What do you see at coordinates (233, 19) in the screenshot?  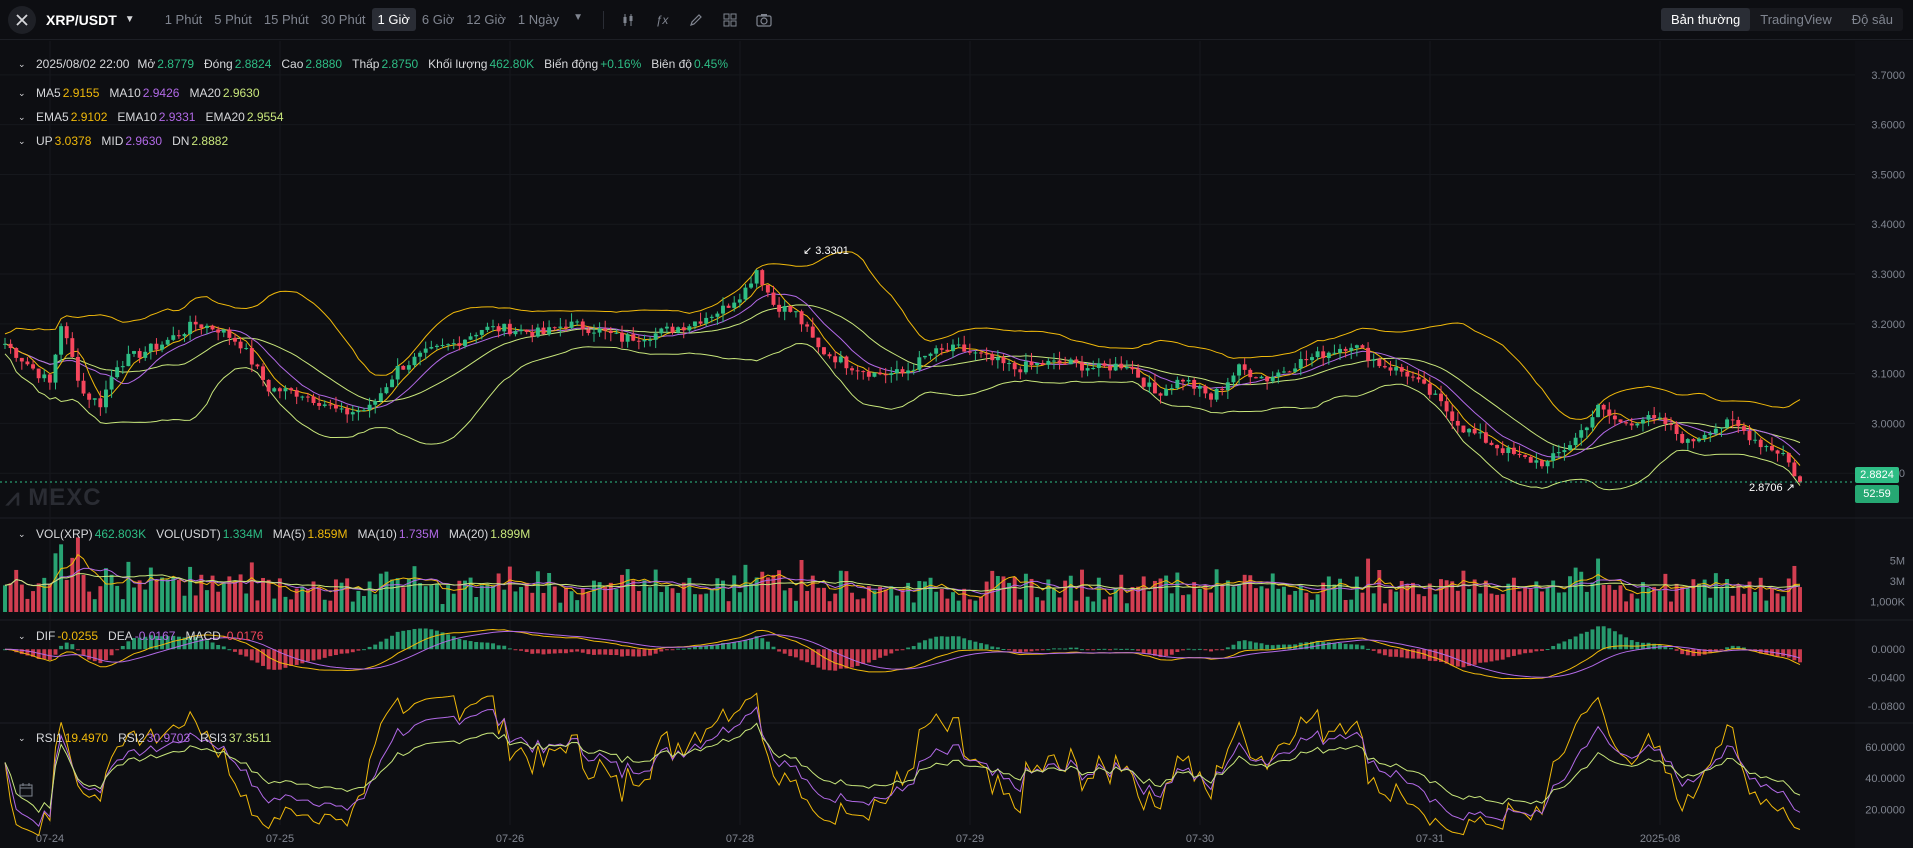 I see `timeframe-5m: 5 Phút` at bounding box center [233, 19].